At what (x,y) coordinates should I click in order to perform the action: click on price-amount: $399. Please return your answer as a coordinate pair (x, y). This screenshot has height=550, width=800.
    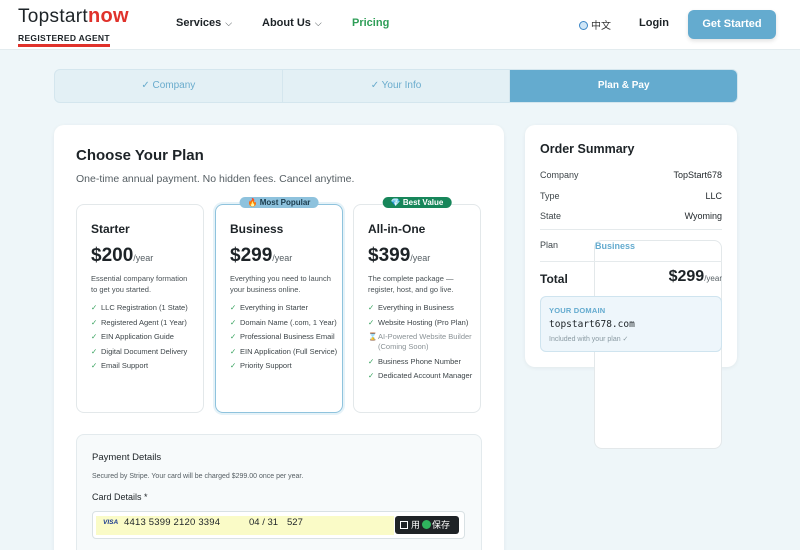
    Looking at the image, I should click on (389, 255).